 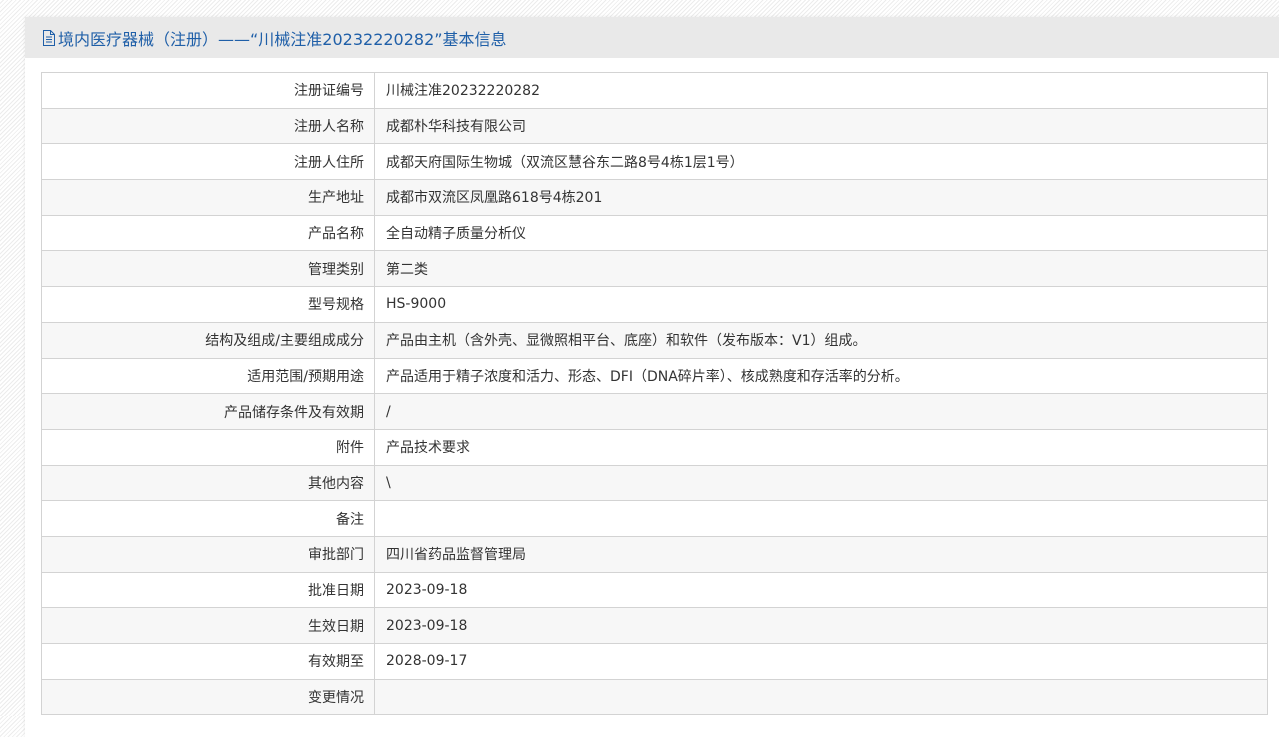 I want to click on card-header: 境内医疗器械（注册）——“川械注准20232220282”基本信息, so click(x=652, y=37).